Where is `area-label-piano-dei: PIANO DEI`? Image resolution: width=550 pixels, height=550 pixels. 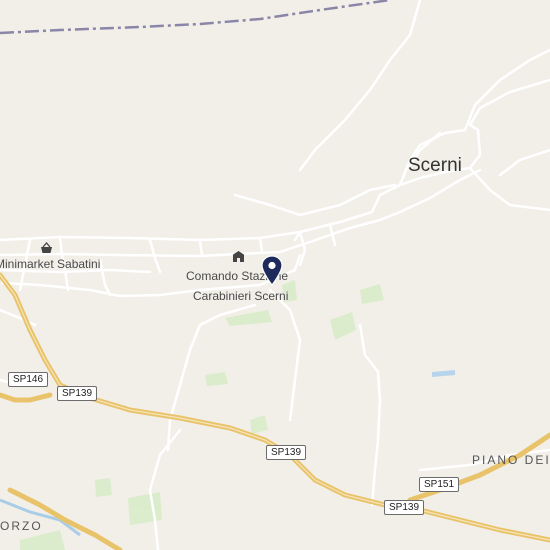
area-label-piano-dei: PIANO DEI is located at coordinates (511, 460).